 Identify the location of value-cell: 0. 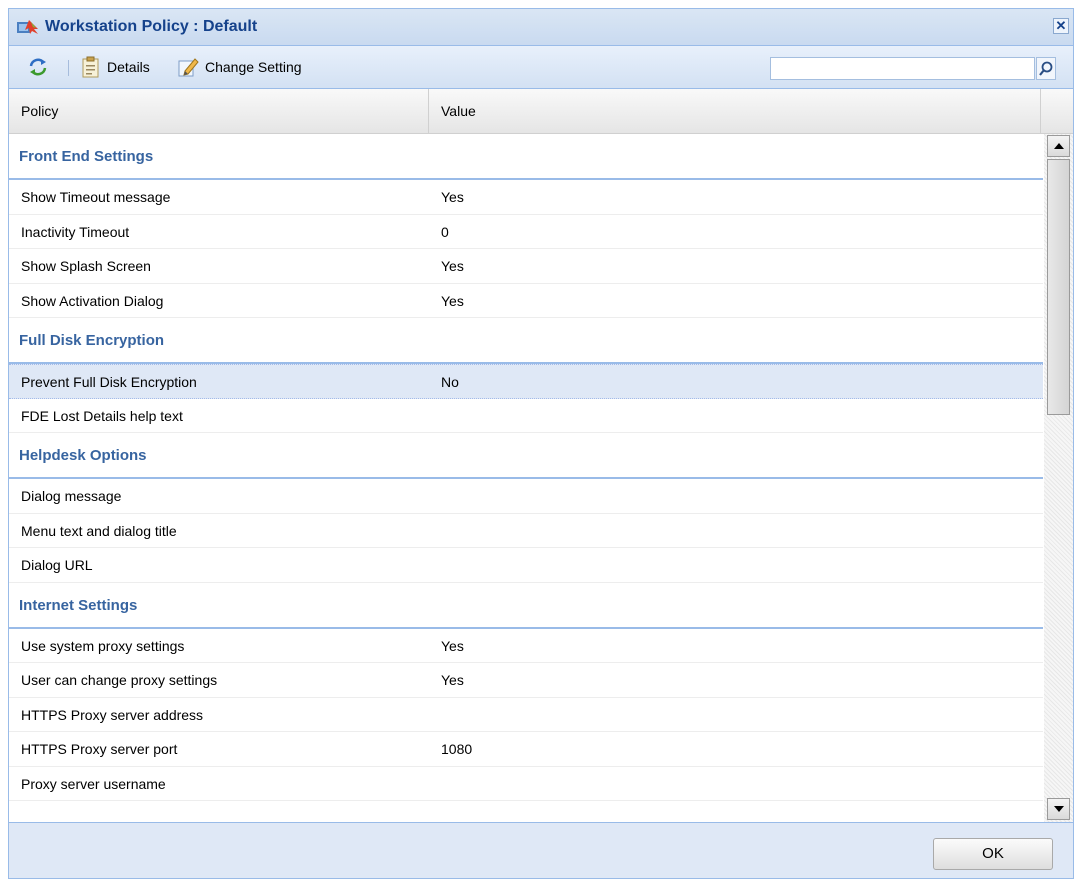
(445, 231).